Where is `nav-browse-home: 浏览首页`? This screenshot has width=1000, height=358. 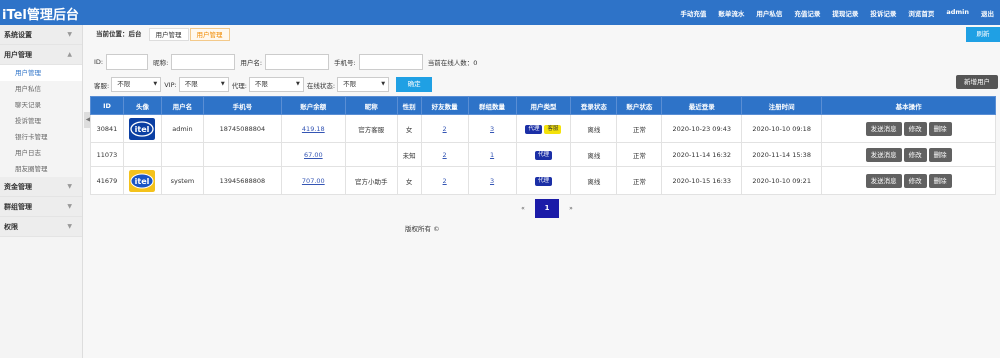 nav-browse-home: 浏览首页 is located at coordinates (921, 13).